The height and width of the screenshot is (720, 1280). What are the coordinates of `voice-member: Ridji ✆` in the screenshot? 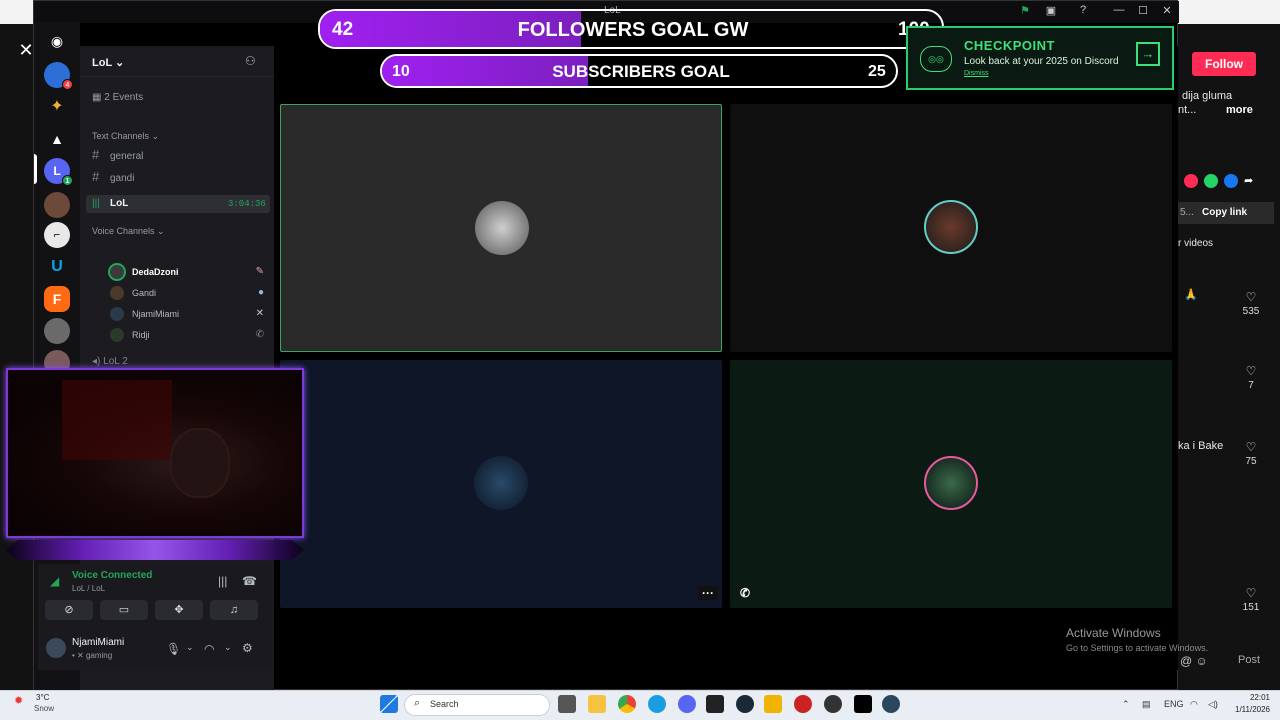 It's located at (190, 335).